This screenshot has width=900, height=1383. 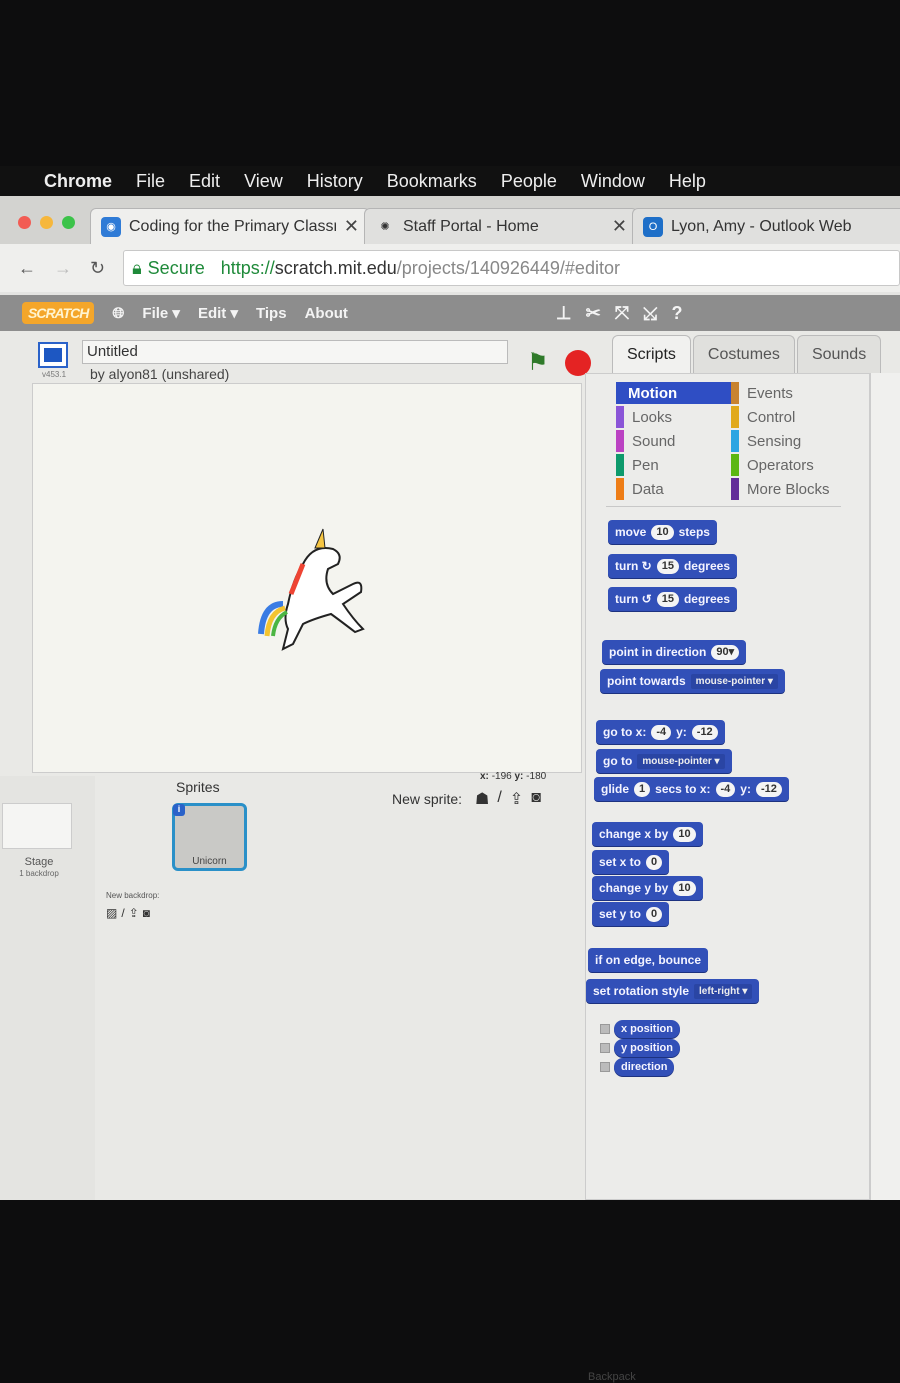 What do you see at coordinates (335, 181) in the screenshot?
I see `menu-history: History` at bounding box center [335, 181].